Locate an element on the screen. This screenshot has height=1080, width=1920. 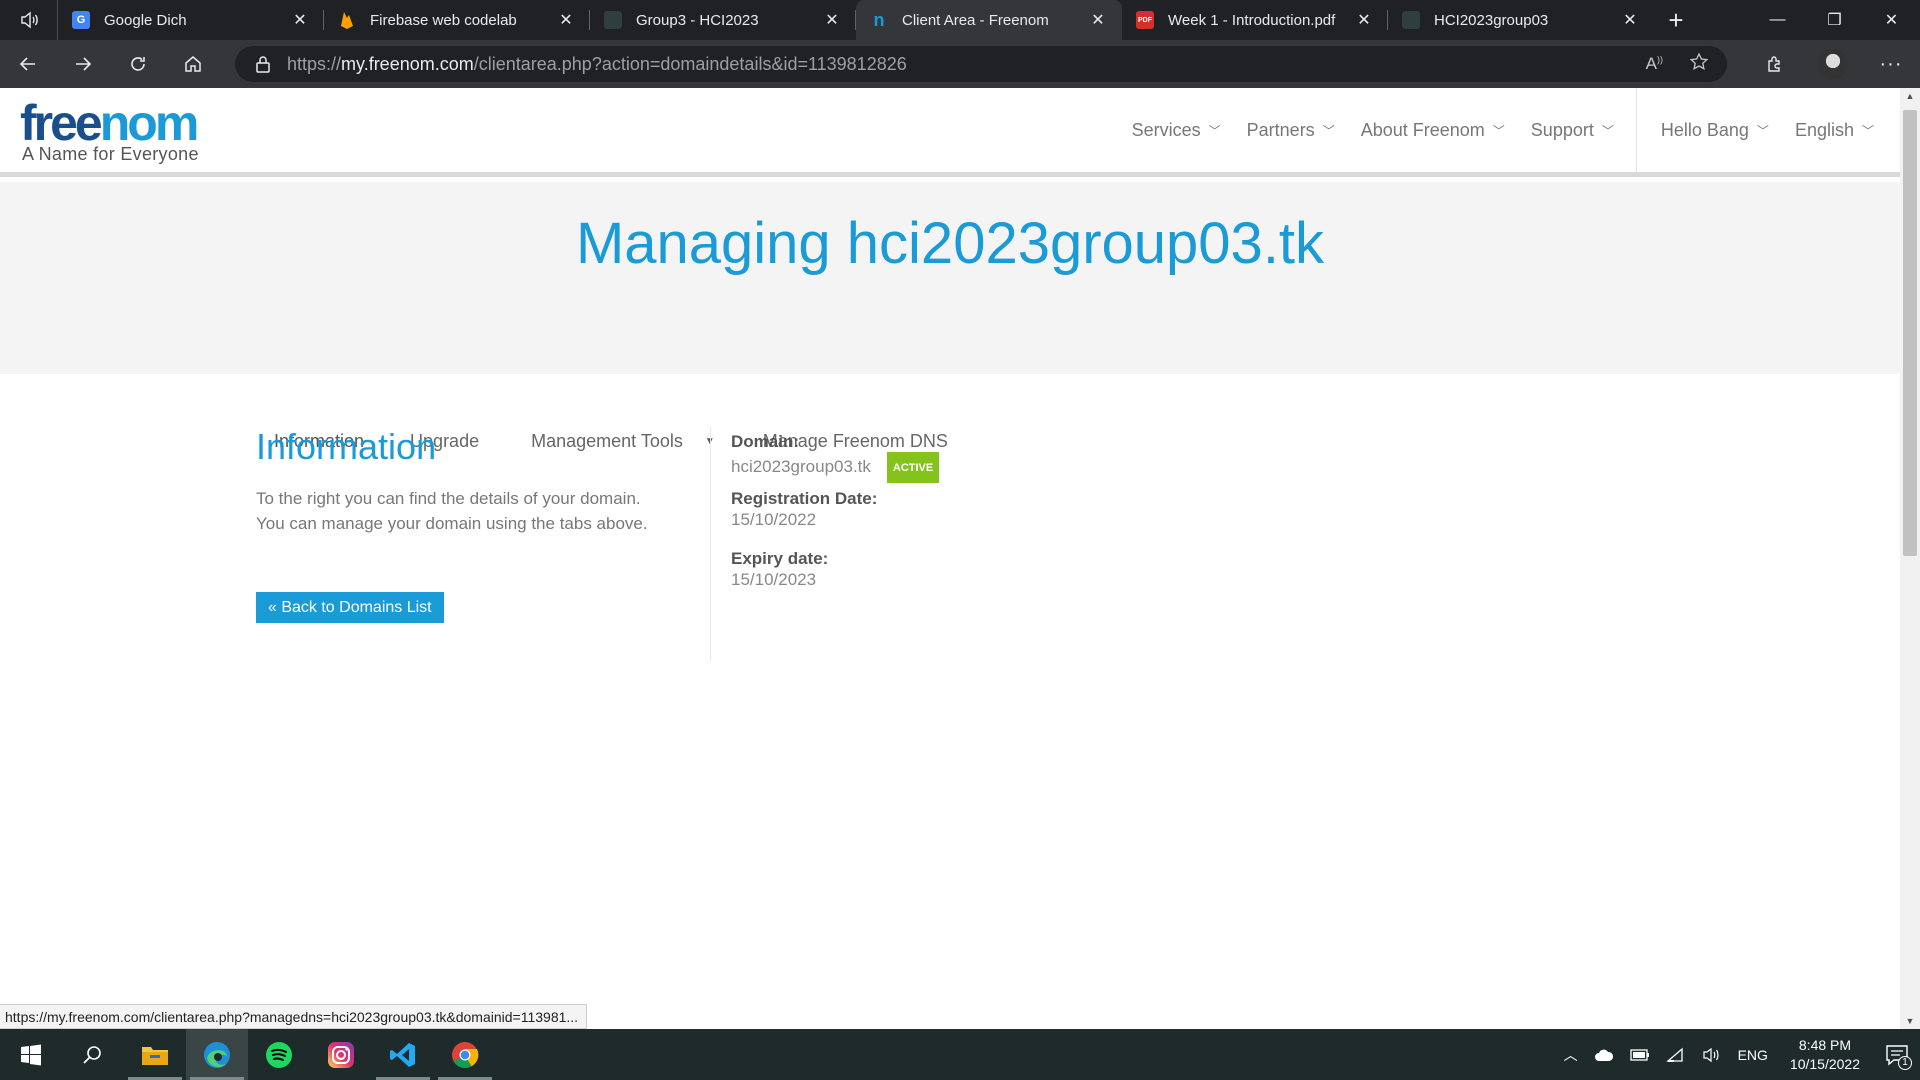
site-tagline: A Name for Everyone is located at coordinates (110, 154).